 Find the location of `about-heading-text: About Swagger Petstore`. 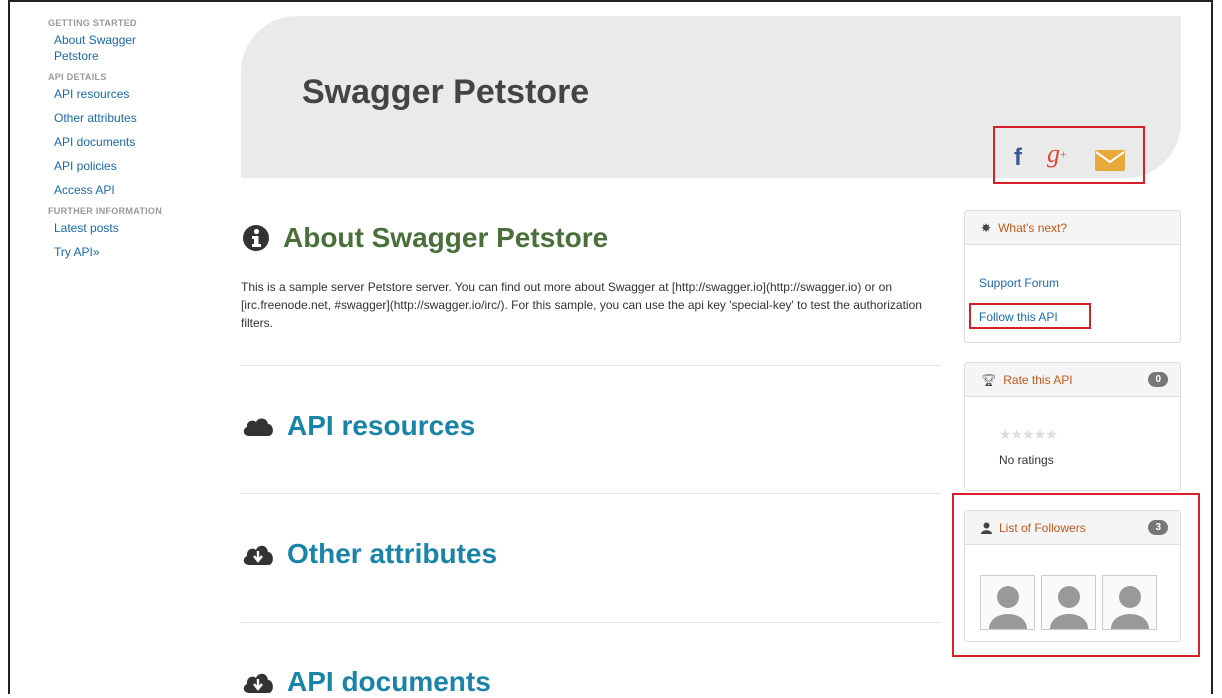

about-heading-text: About Swagger Petstore is located at coordinates (446, 237).